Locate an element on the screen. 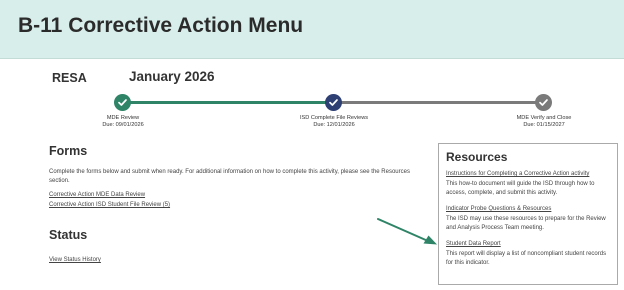  annotation-arrow is located at coordinates (407, 231).